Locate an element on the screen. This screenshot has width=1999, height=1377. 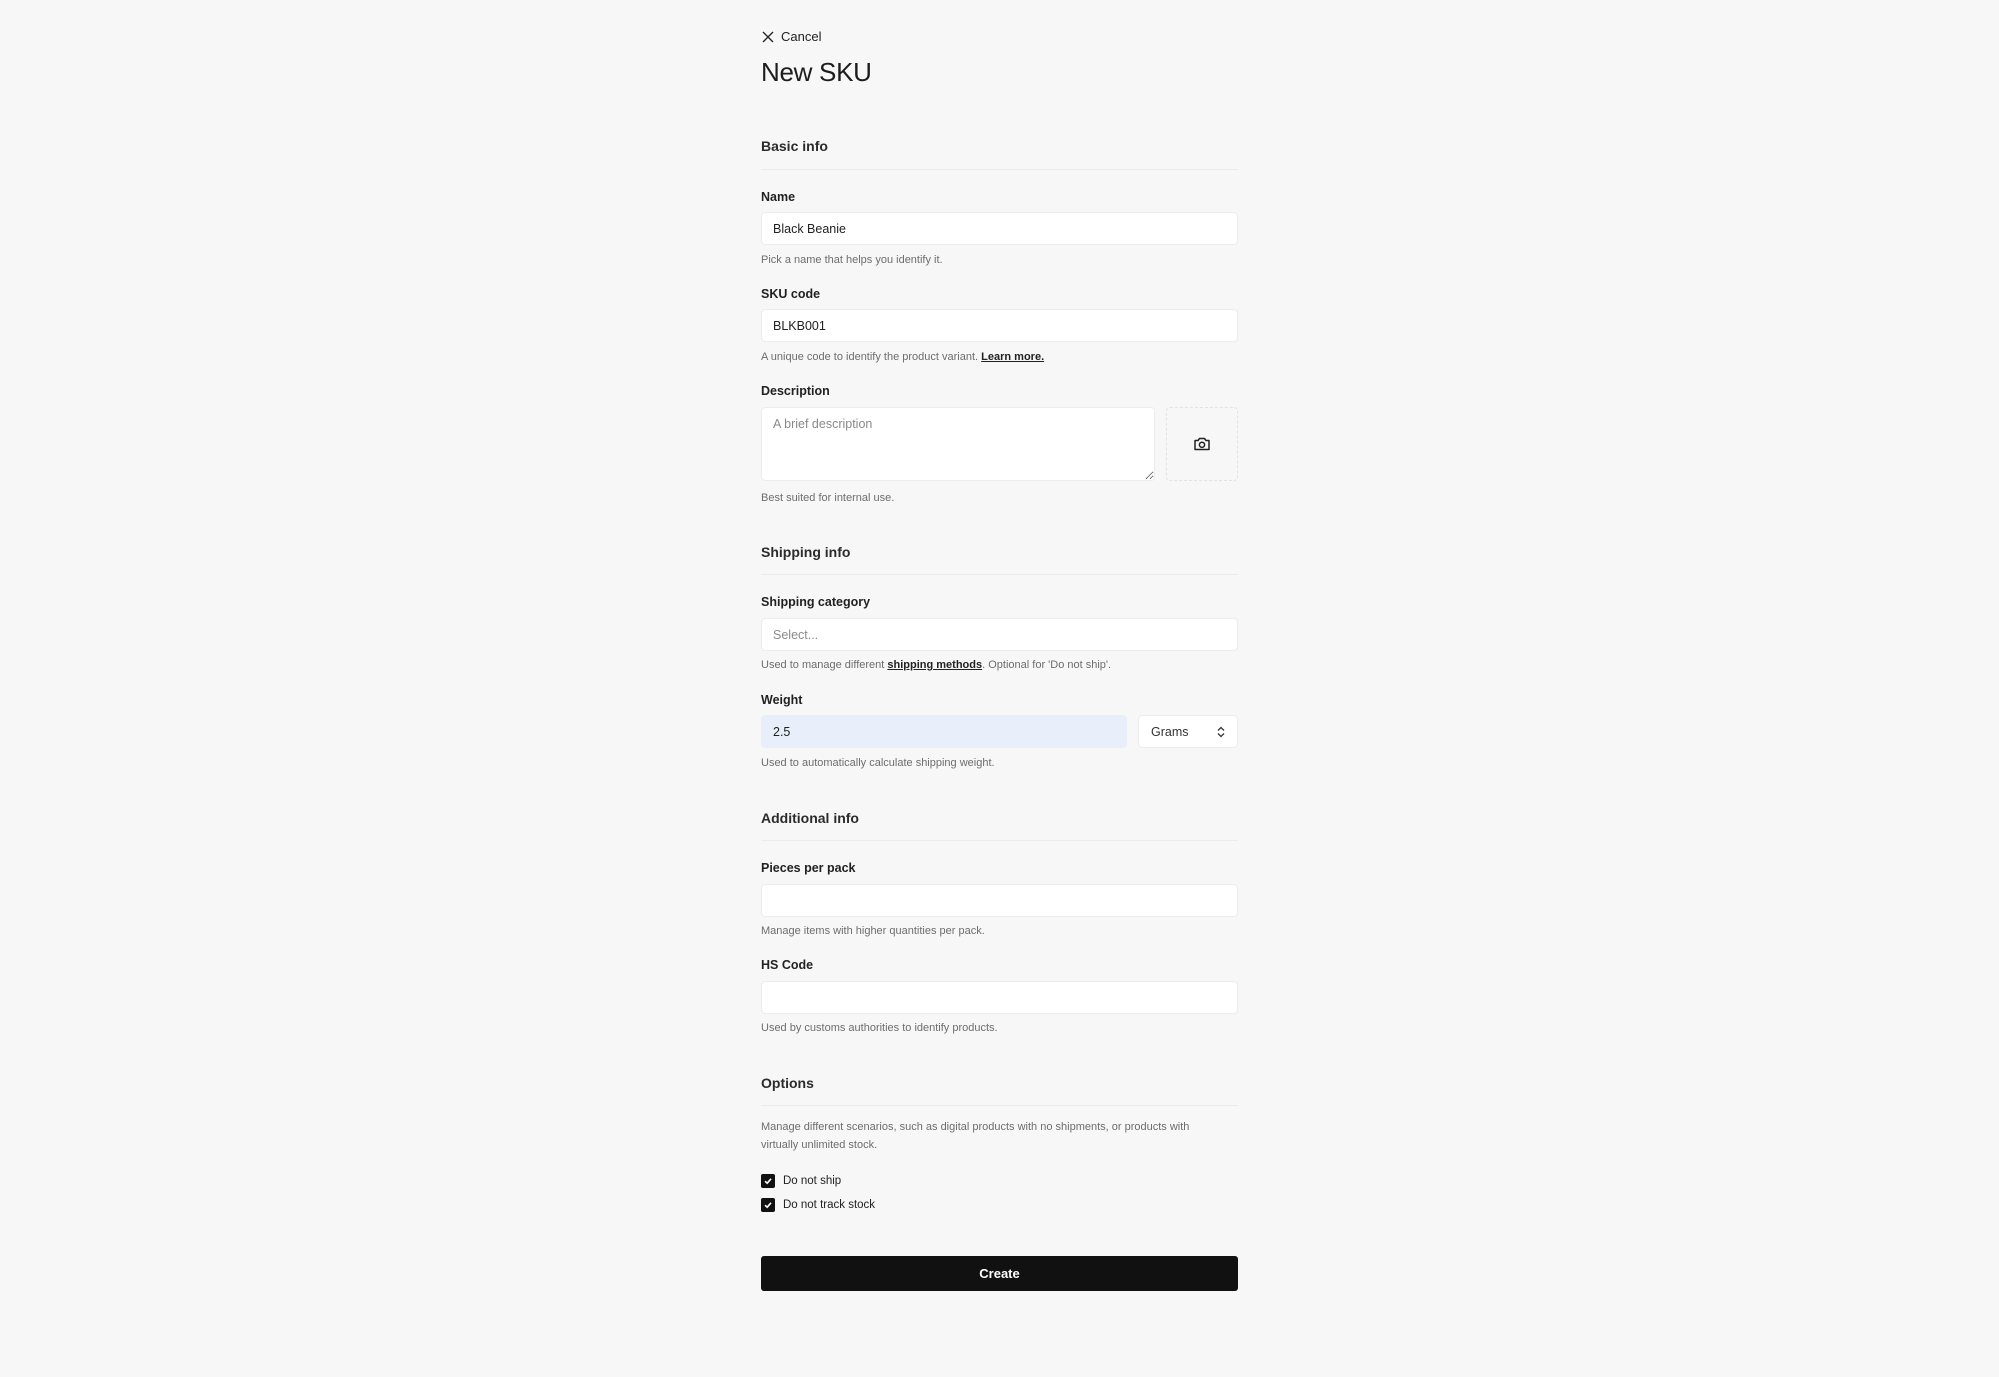
cancel-button: Cancel is located at coordinates (791, 36).